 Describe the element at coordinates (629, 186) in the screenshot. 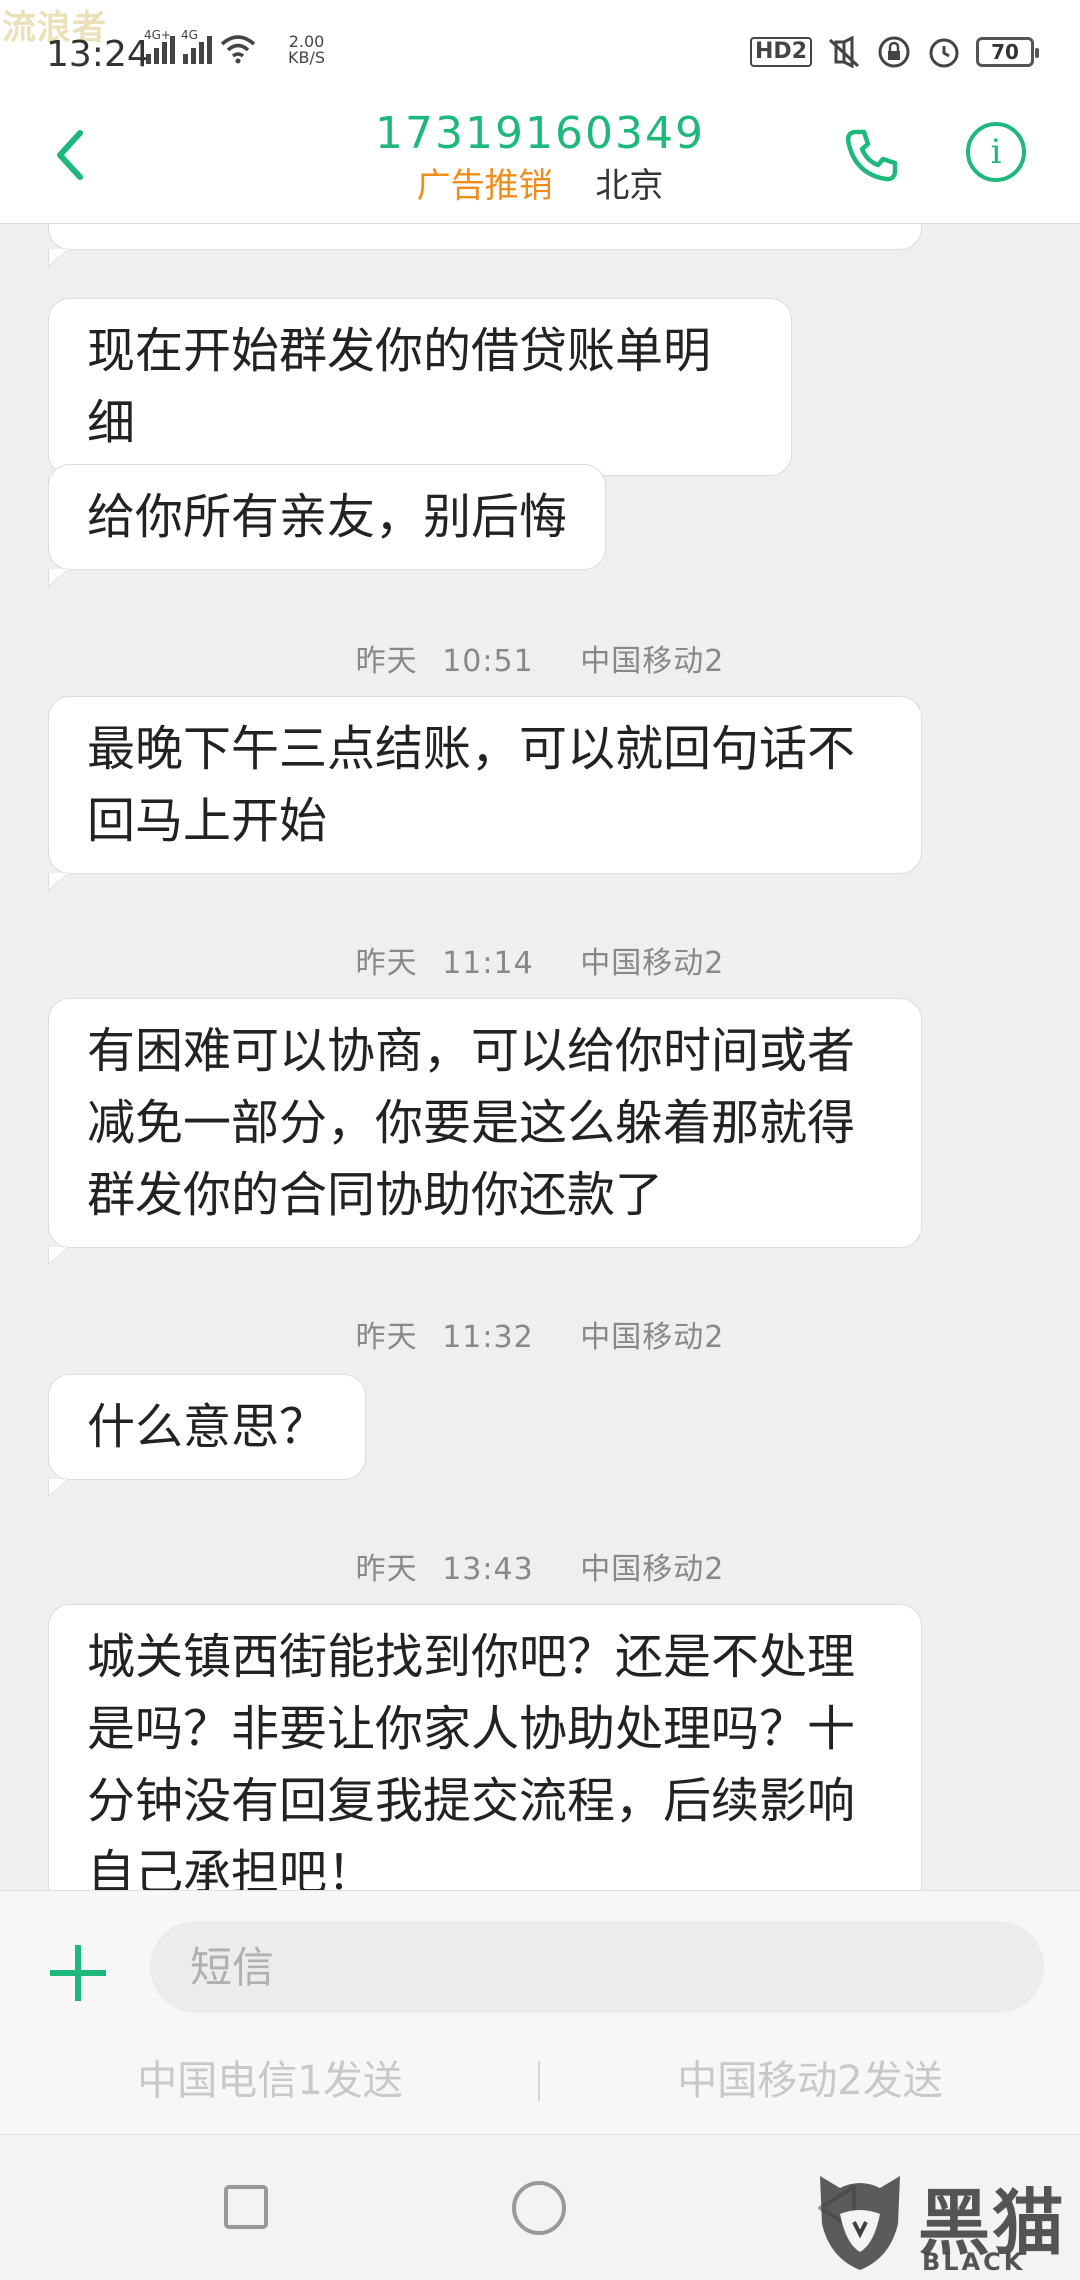

I see `contact-location: 北京` at that location.